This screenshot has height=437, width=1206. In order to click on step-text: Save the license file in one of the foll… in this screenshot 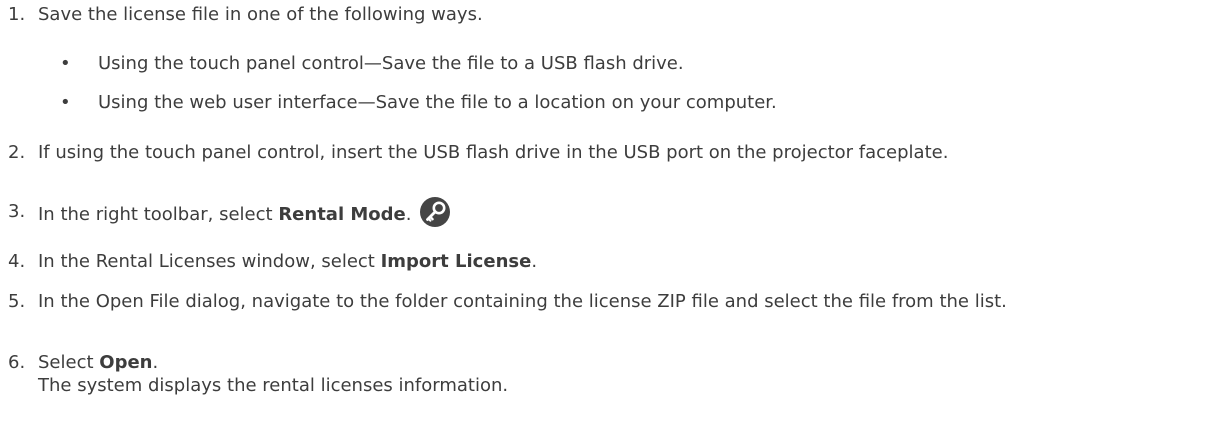, I will do `click(260, 14)`.